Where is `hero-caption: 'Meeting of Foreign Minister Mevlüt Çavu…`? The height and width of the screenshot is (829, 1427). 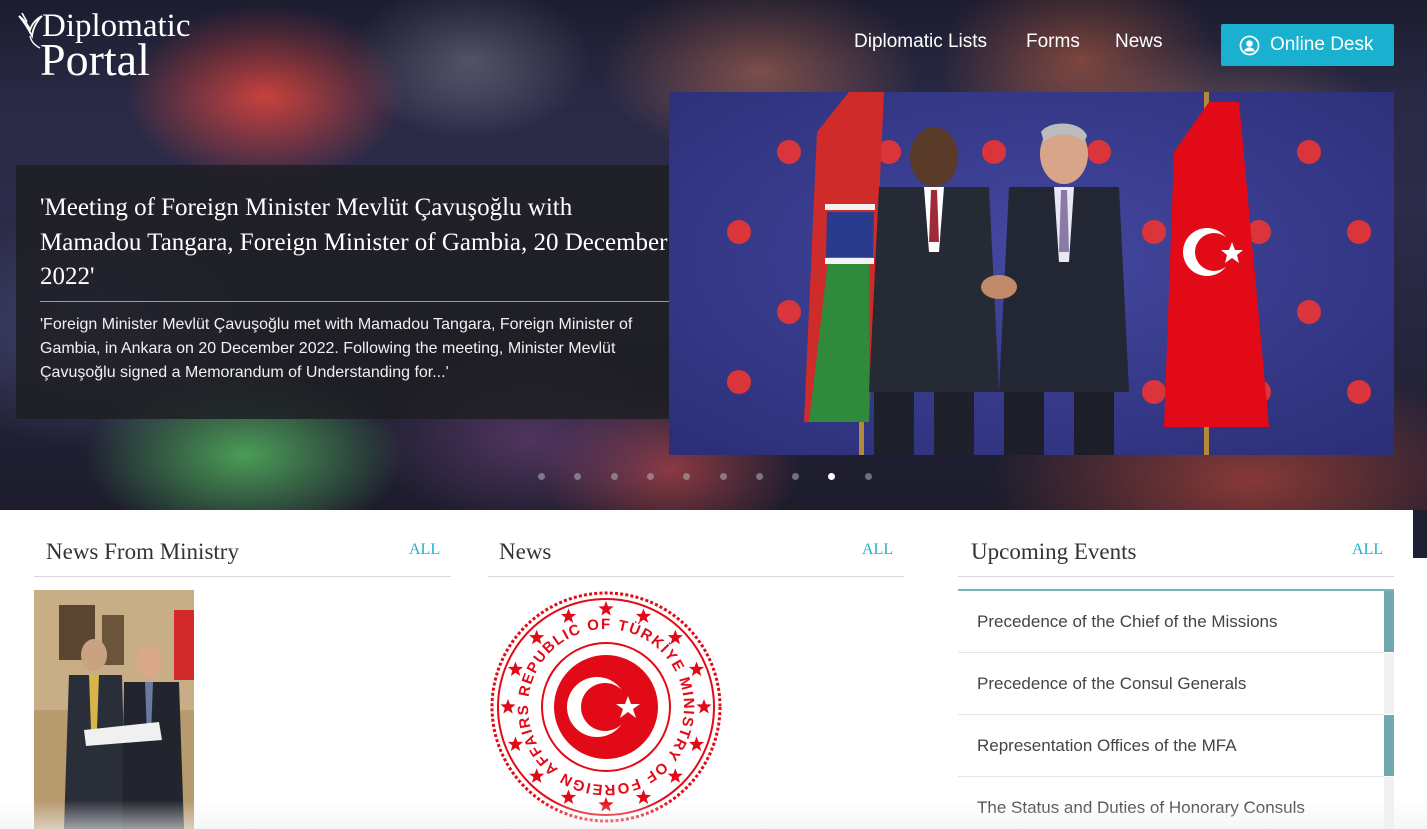
hero-caption: 'Meeting of Foreign Minister Mevlüt Çavu… is located at coordinates (360, 292).